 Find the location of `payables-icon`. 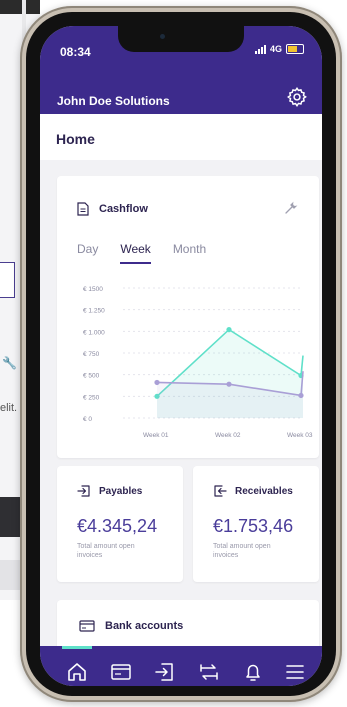

payables-icon is located at coordinates (83, 491).